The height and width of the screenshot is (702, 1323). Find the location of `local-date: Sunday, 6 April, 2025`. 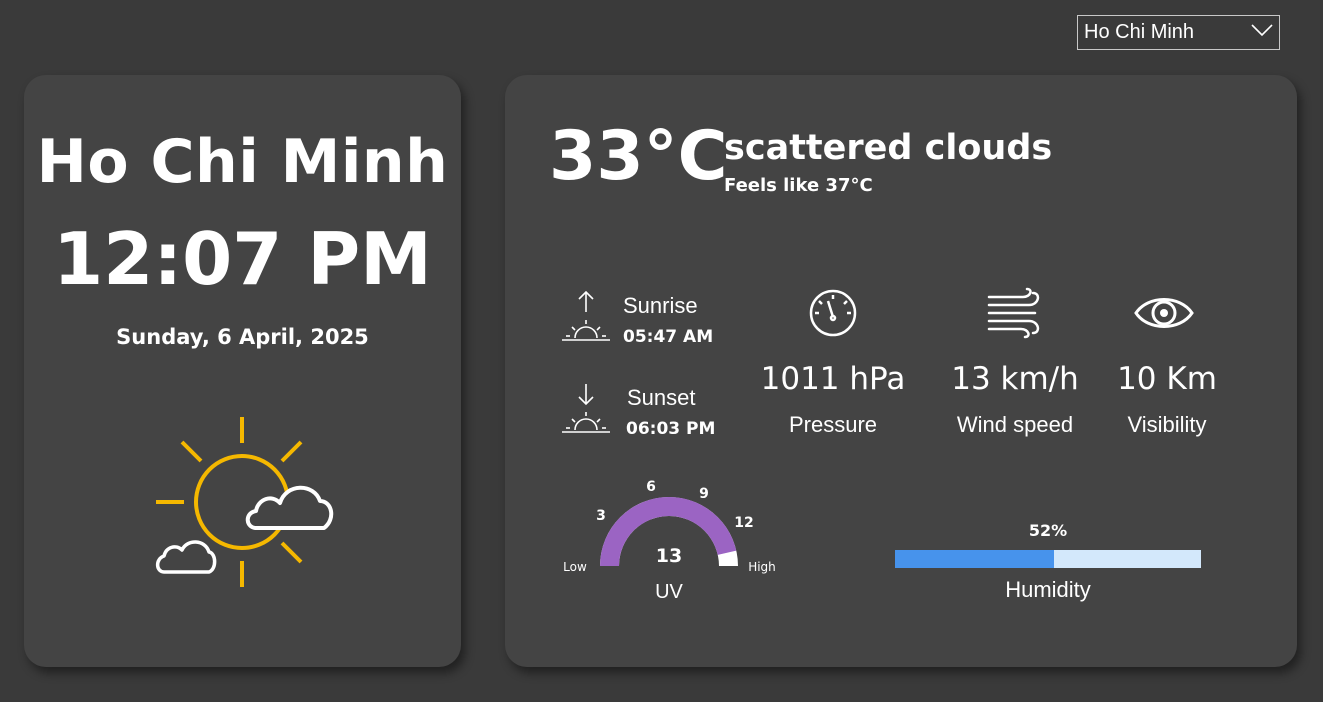

local-date: Sunday, 6 April, 2025 is located at coordinates (242, 337).